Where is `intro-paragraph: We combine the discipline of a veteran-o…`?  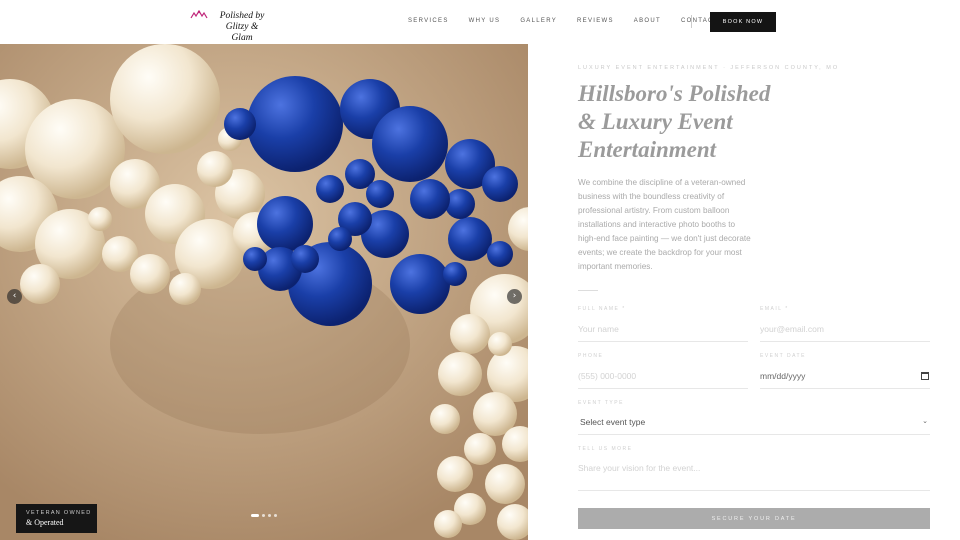
intro-paragraph: We combine the discipline of a veteran-o… is located at coordinates (664, 224).